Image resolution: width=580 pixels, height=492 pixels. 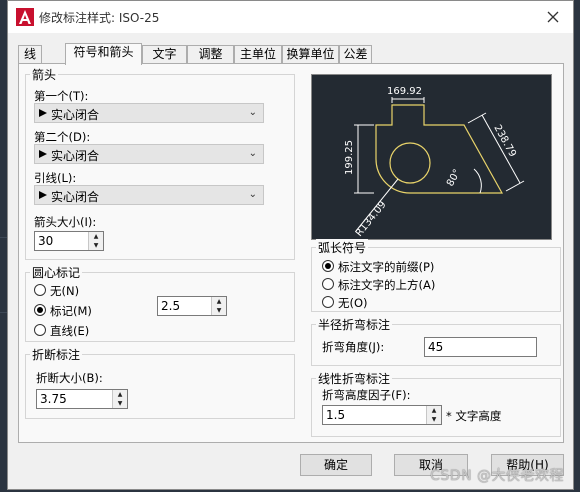 I want to click on spinner-value: 2.5, so click(x=171, y=306).